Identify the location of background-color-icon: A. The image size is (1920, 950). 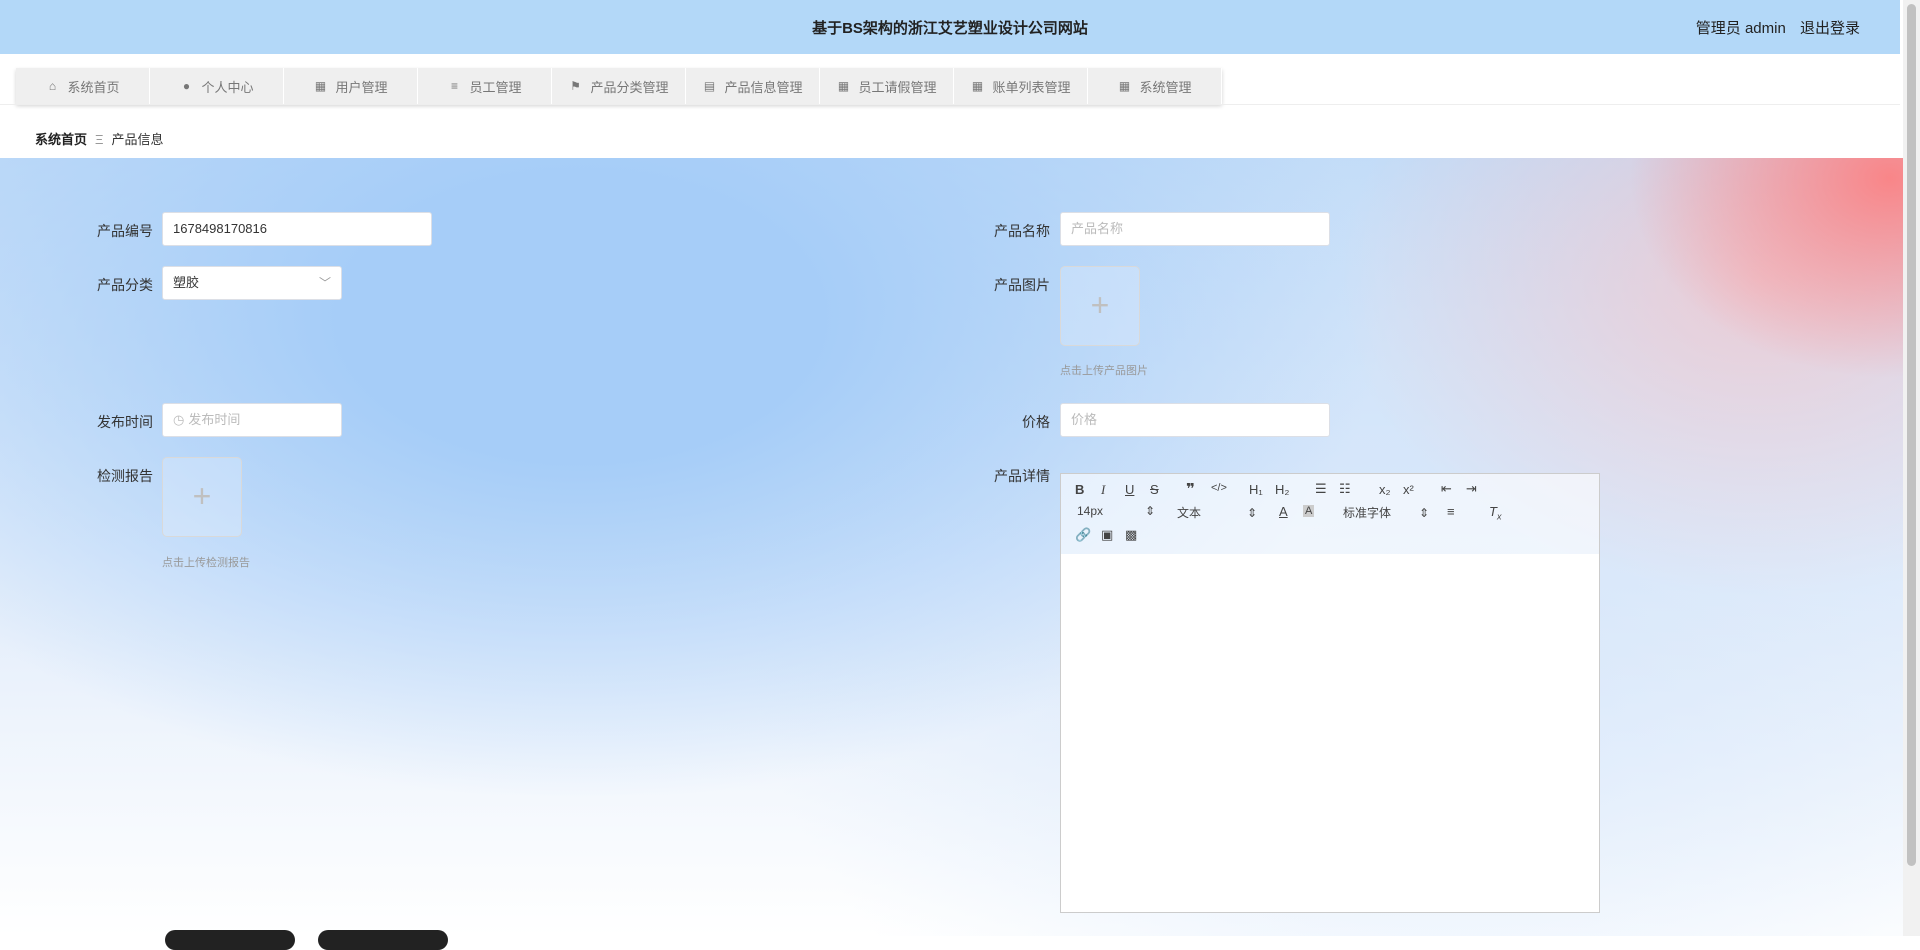
(1309, 511).